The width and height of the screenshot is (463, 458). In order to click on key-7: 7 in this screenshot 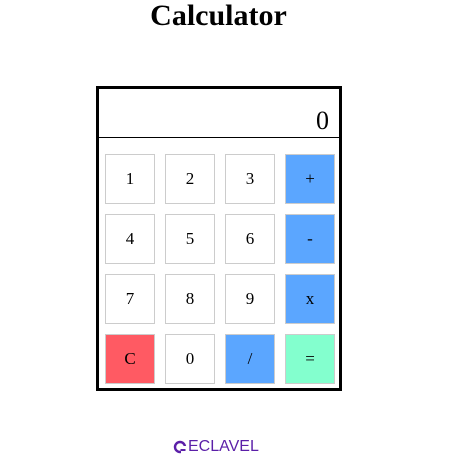, I will do `click(130, 299)`.